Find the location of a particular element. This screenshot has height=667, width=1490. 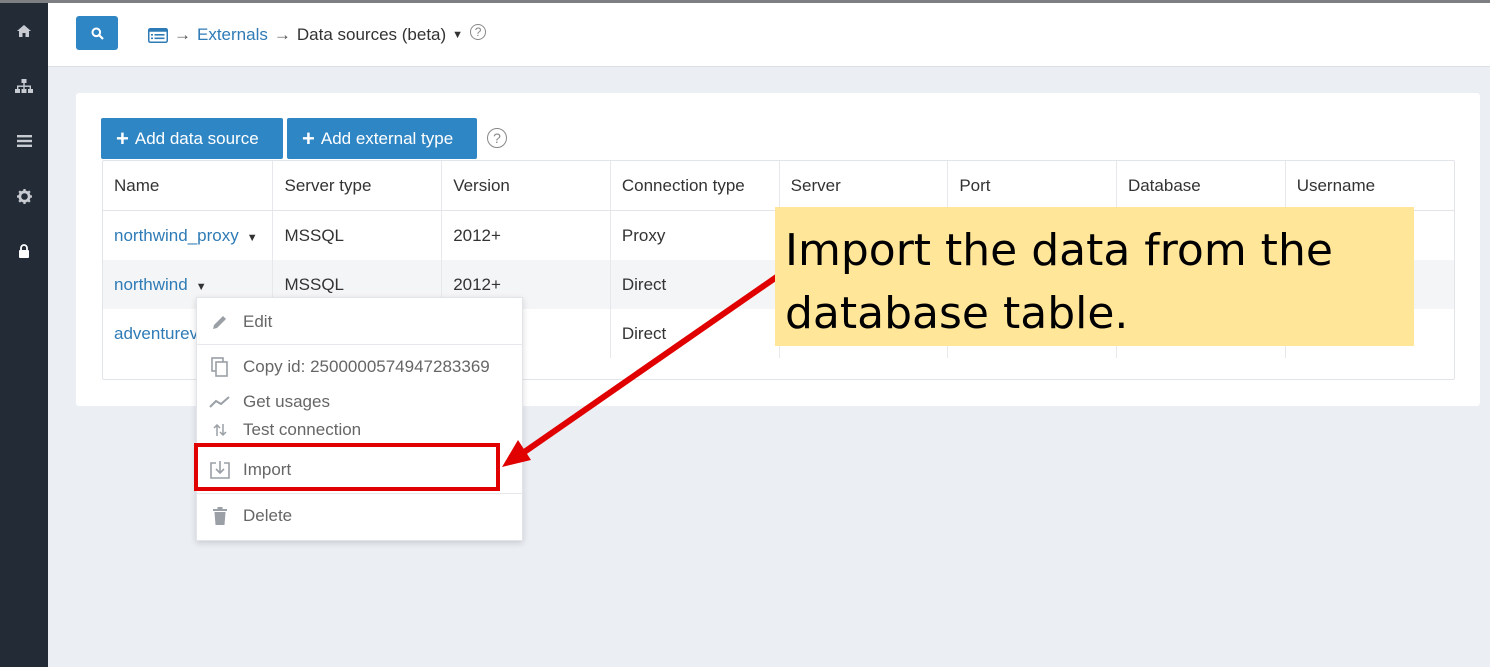

sidebar is located at coordinates (24, 335).